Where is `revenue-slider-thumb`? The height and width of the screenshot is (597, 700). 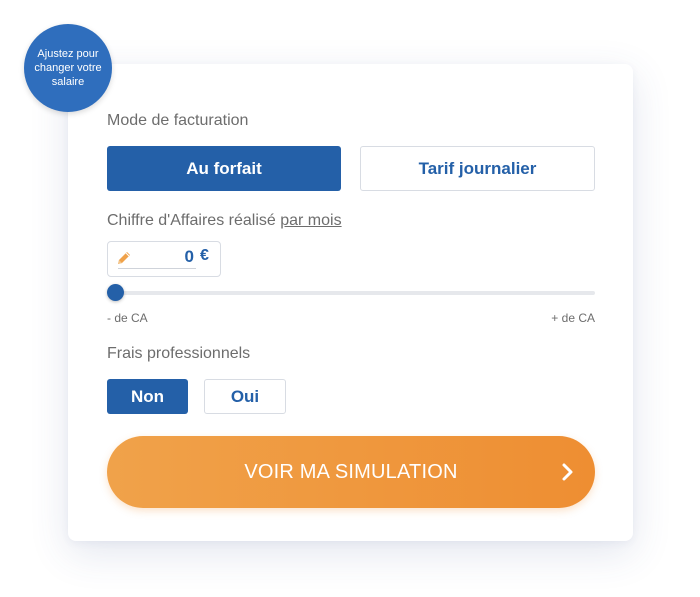
revenue-slider-thumb is located at coordinates (115, 292).